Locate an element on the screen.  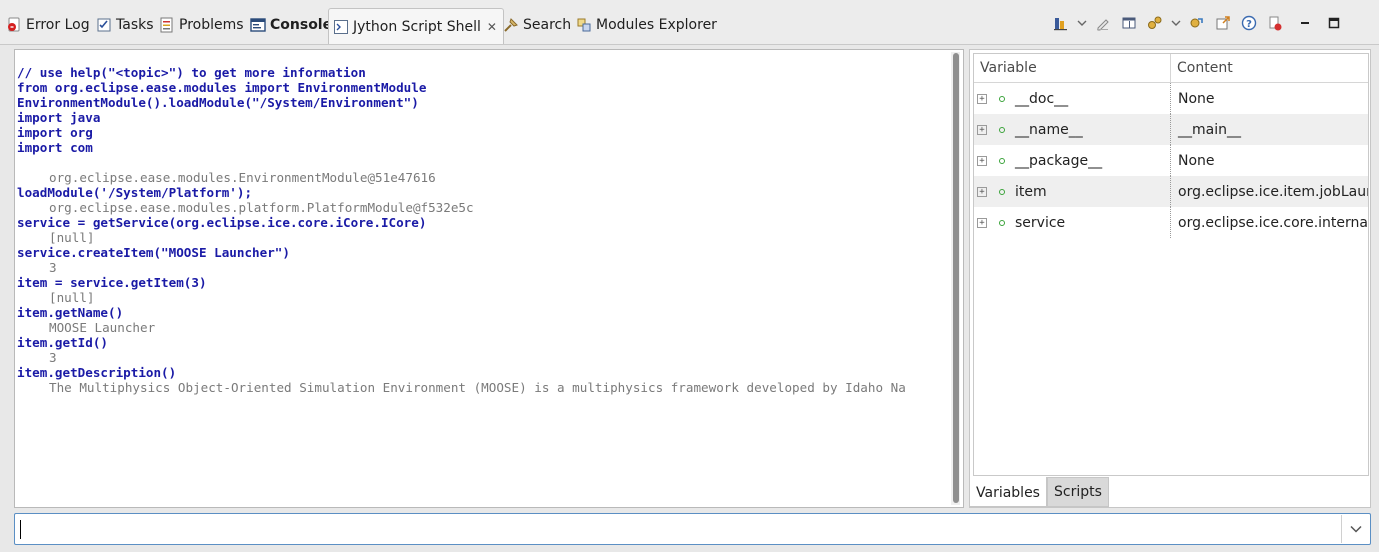
variable-content: org.eclipse.ice.core.internal.C is located at coordinates (1273, 222).